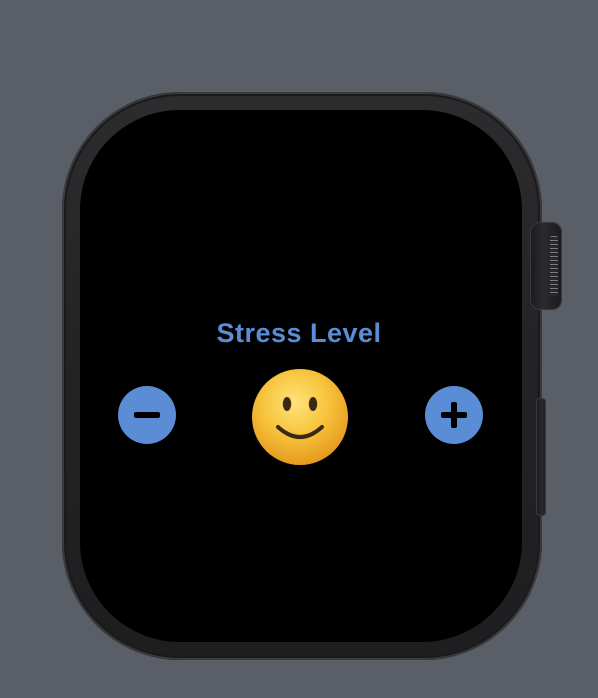 This screenshot has height=698, width=598. What do you see at coordinates (300, 417) in the screenshot?
I see `slightly-smiling-face-emoji` at bounding box center [300, 417].